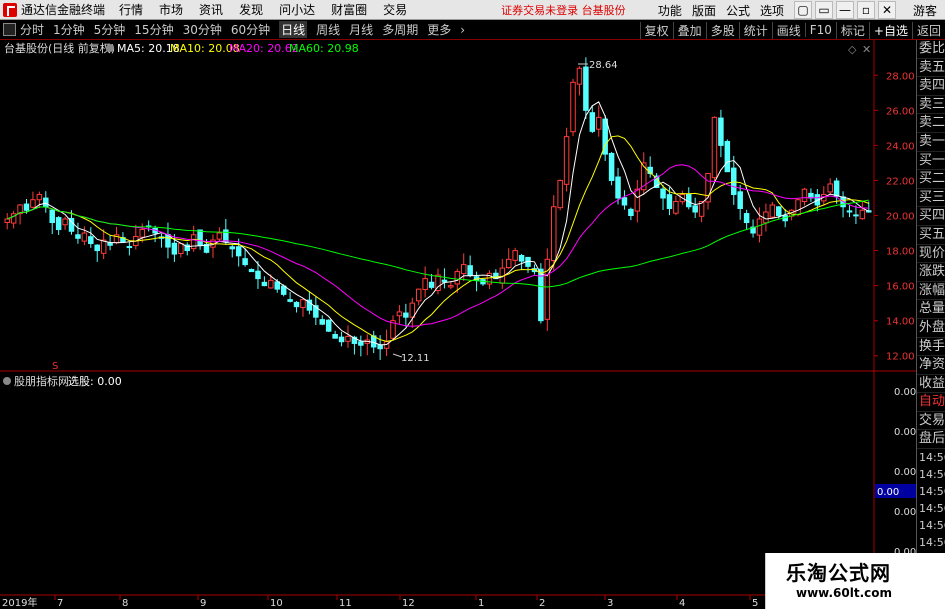 This screenshot has width=945, height=609. I want to click on sidebar-field: 买四, so click(931, 216).